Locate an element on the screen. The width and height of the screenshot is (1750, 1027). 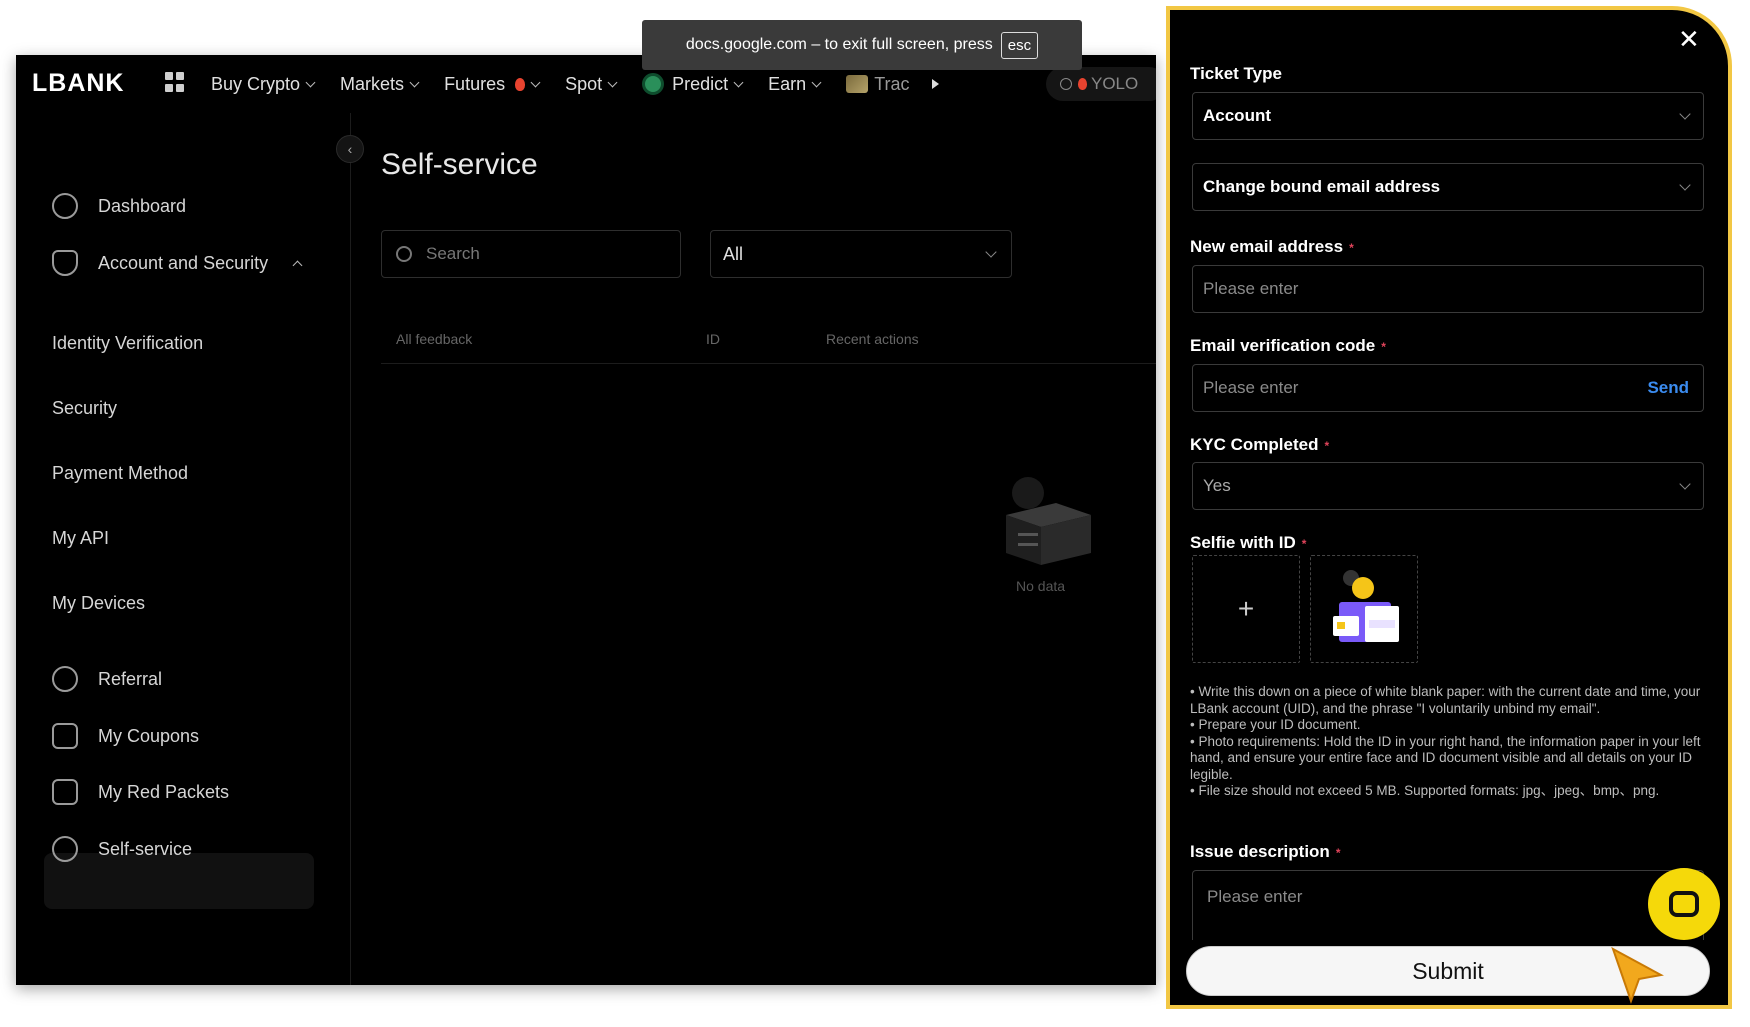
new-email-field: Please enter is located at coordinates (1448, 289).